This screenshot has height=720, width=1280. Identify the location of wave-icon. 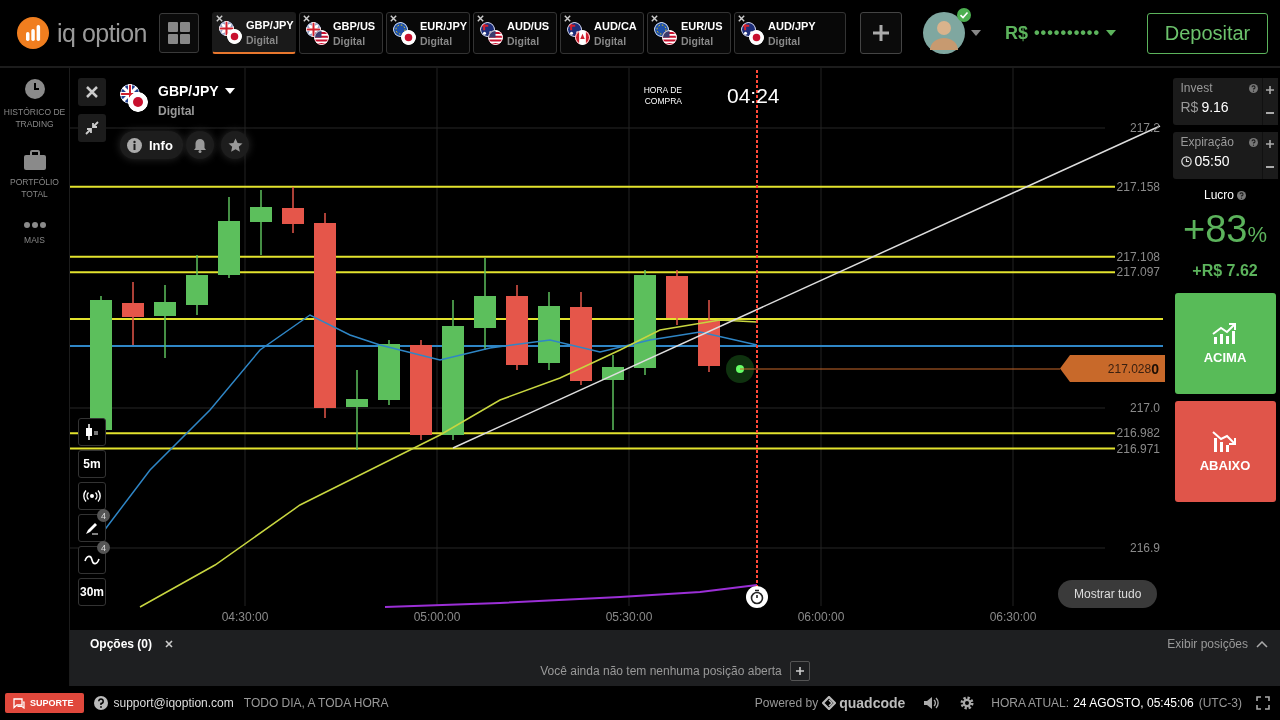
(92, 560).